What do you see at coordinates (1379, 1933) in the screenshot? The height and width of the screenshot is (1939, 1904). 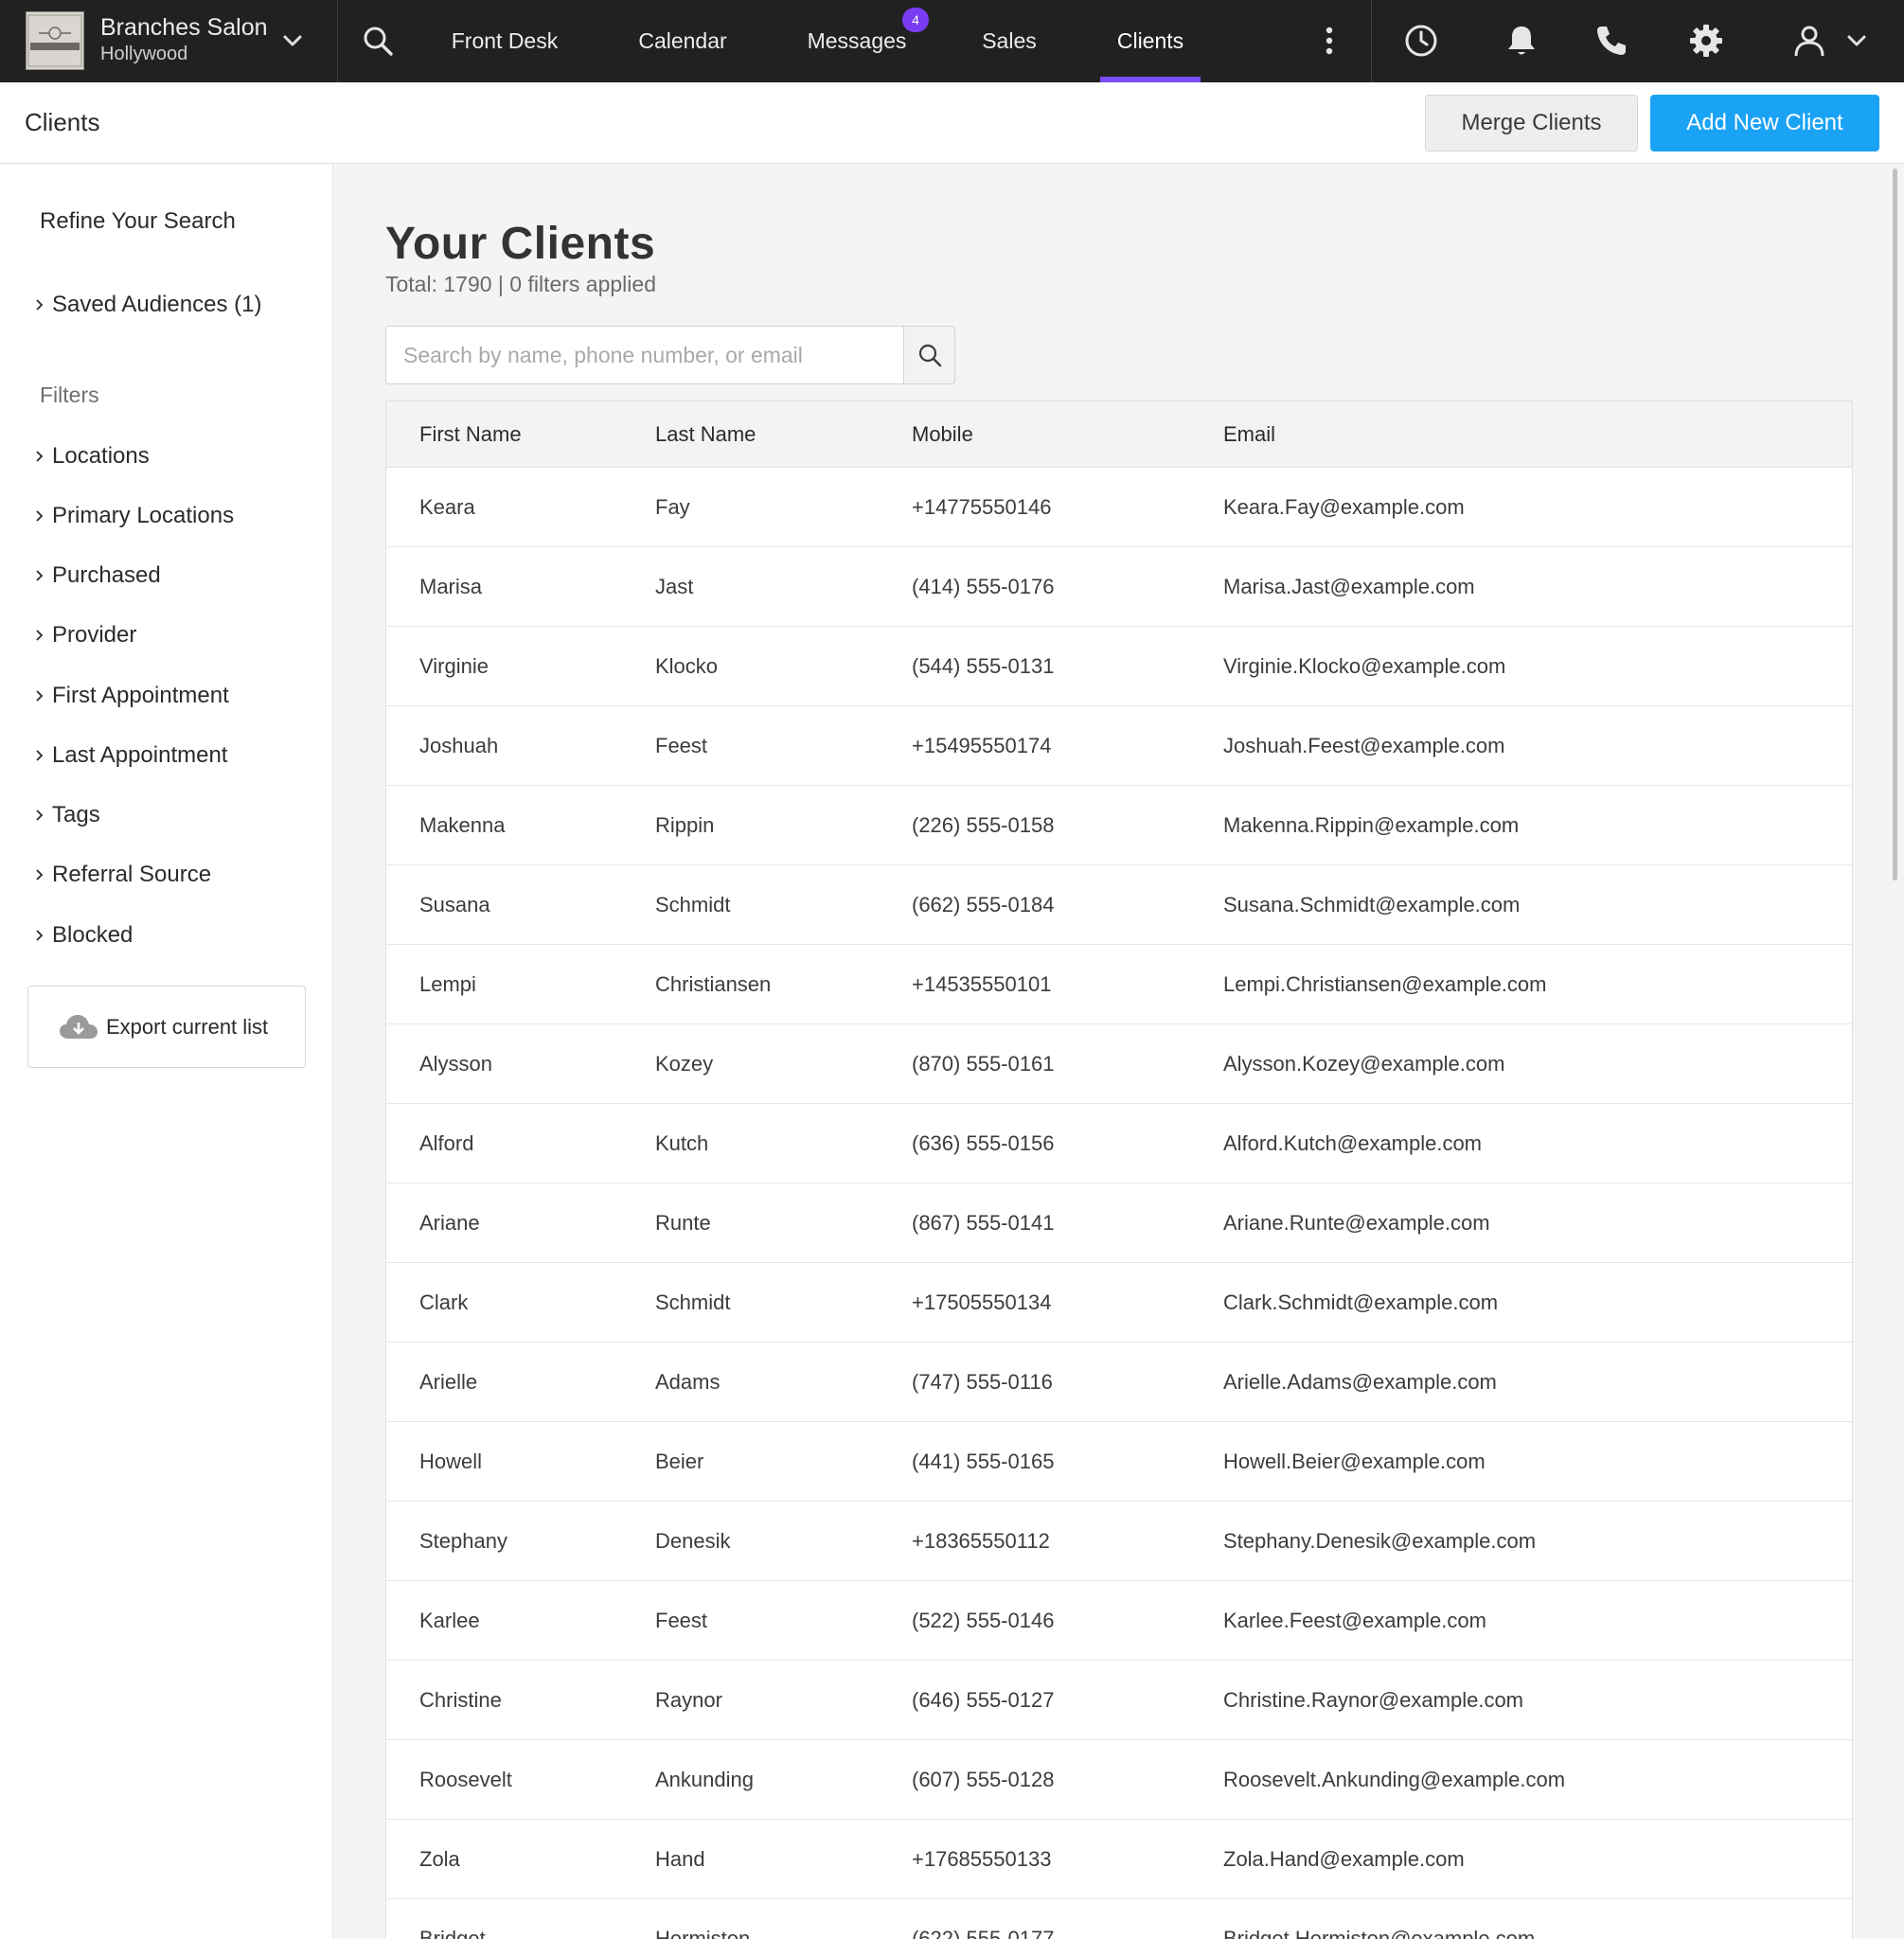 I see `cell-email: Bridget.Hermiston@example.com` at bounding box center [1379, 1933].